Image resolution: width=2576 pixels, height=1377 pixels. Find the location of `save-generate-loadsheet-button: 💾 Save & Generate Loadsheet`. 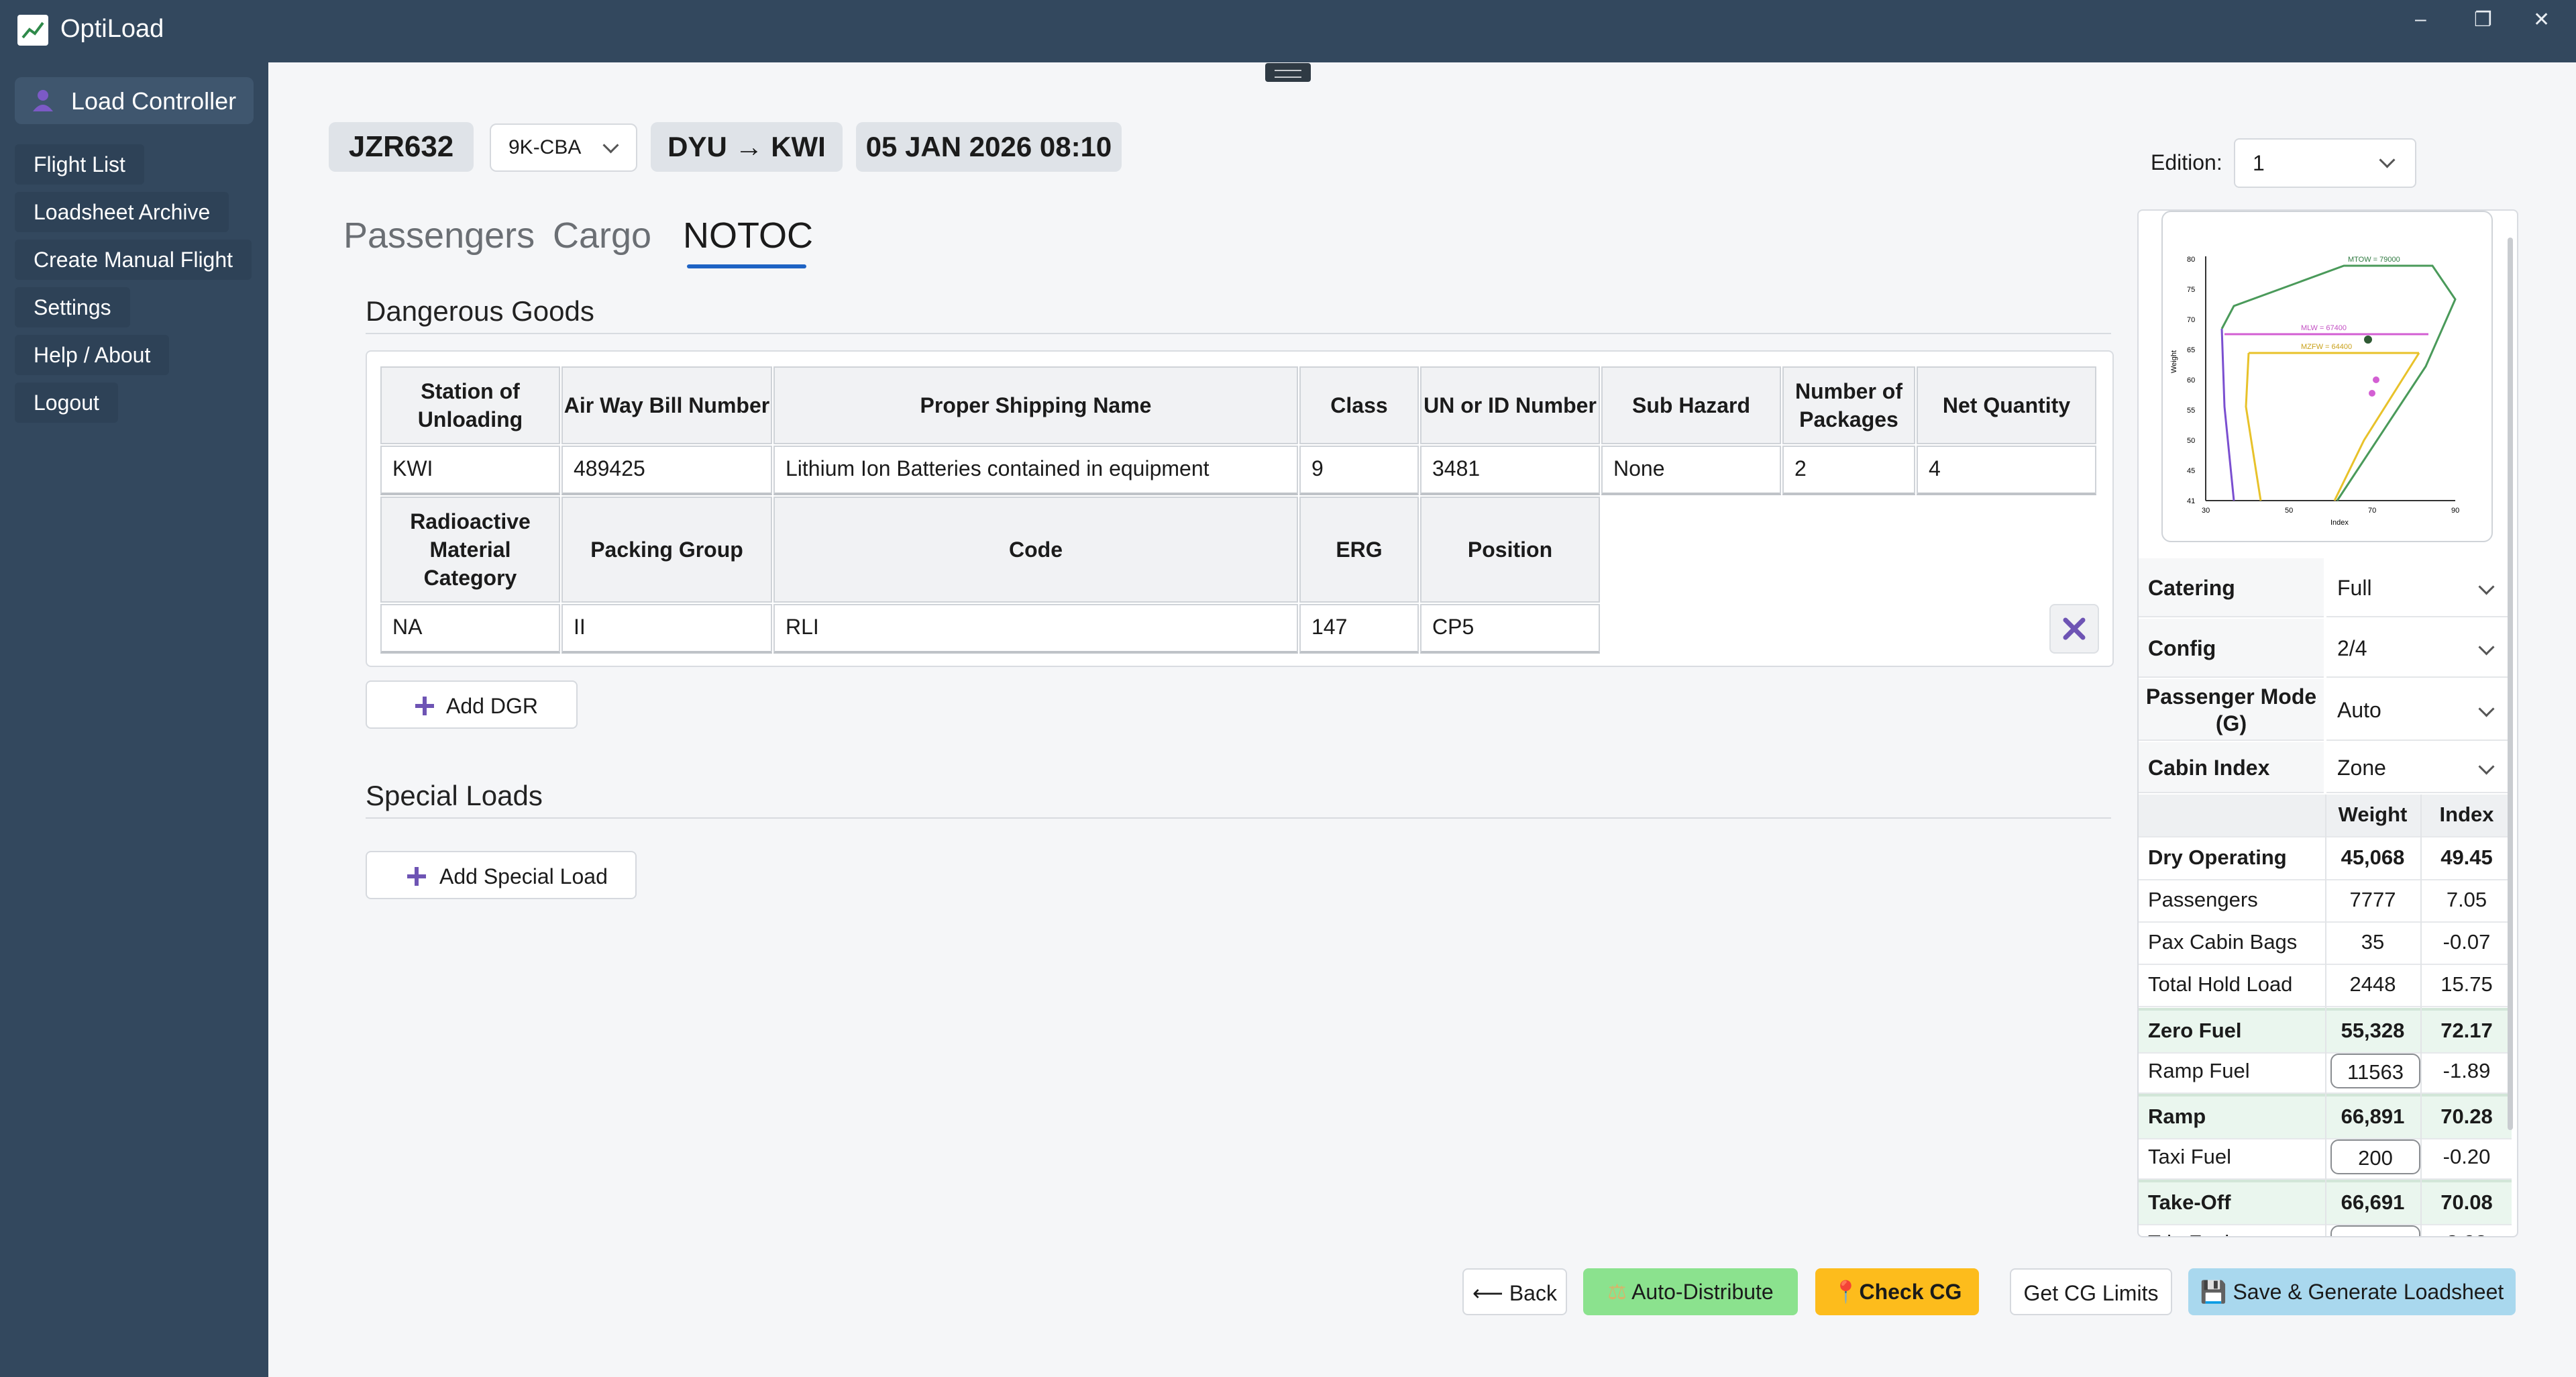

save-generate-loadsheet-button: 💾 Save & Generate Loadsheet is located at coordinates (2352, 1291).